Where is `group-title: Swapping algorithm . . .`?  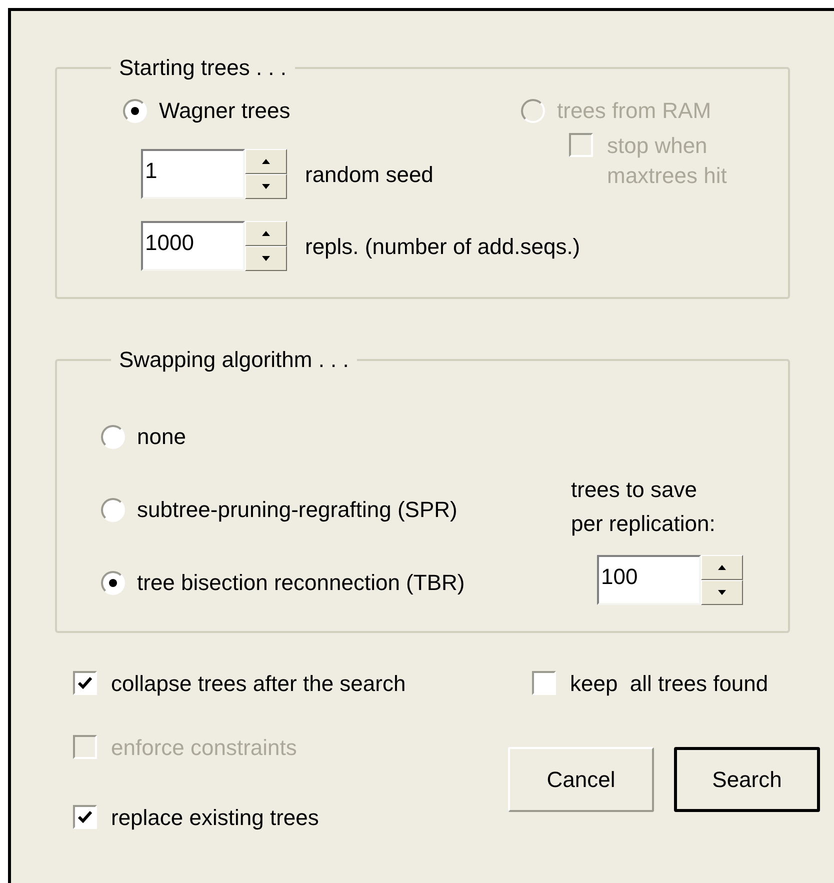 group-title: Swapping algorithm . . . is located at coordinates (234, 360).